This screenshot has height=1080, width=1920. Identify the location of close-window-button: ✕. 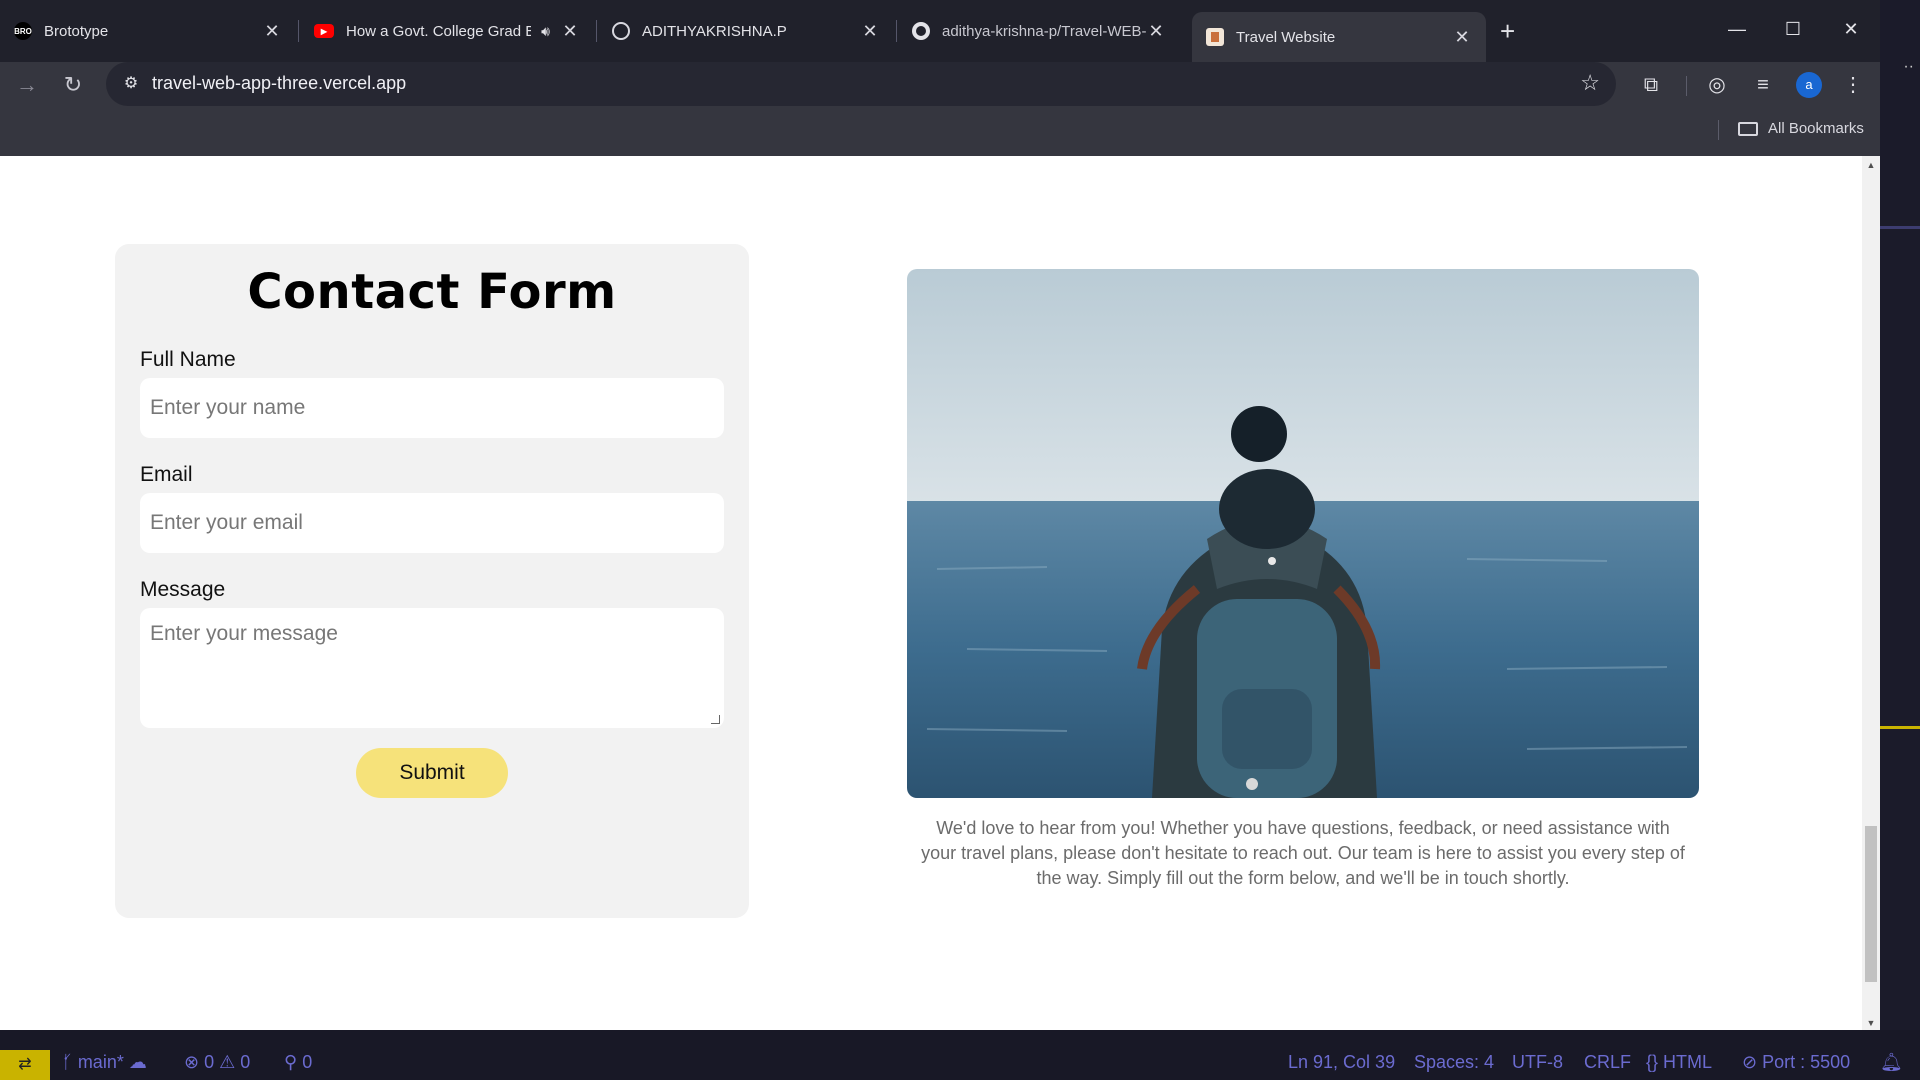
(1851, 29).